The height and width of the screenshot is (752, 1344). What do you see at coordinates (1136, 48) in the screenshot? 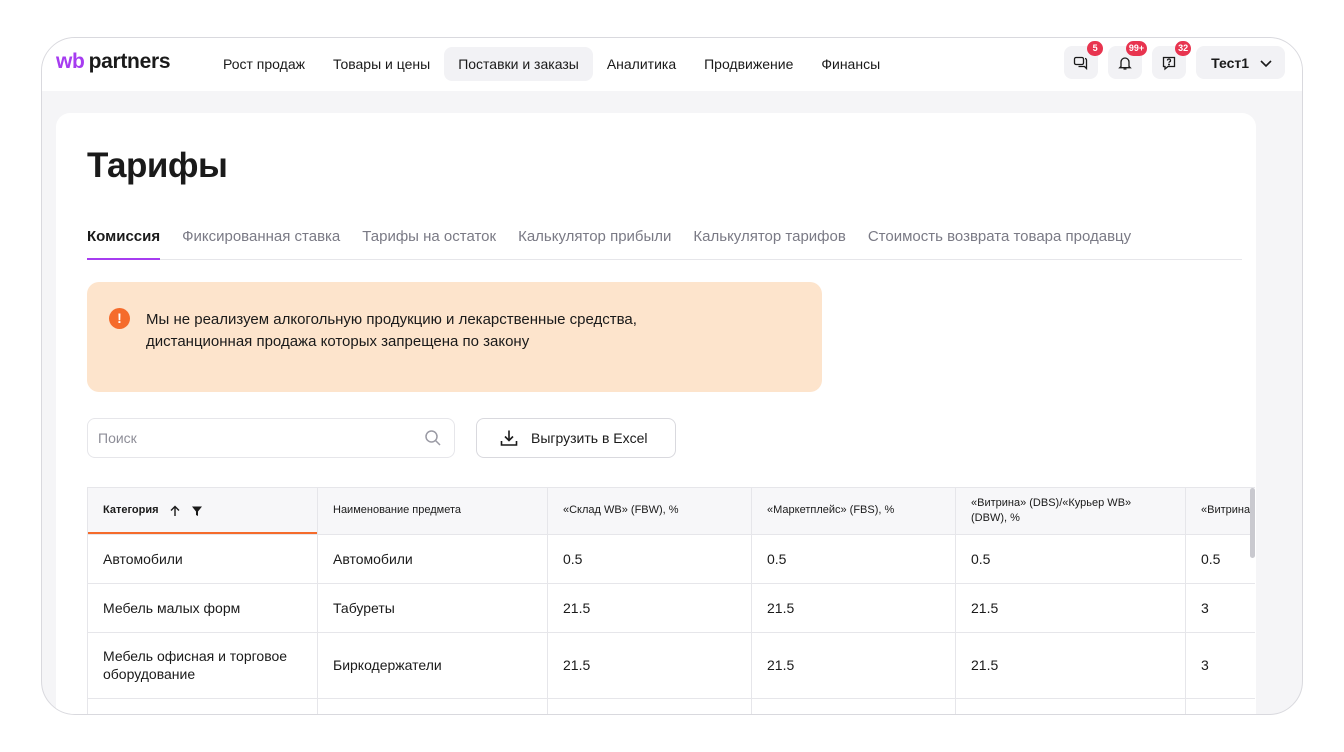
I see `notifications-badge: 99+` at bounding box center [1136, 48].